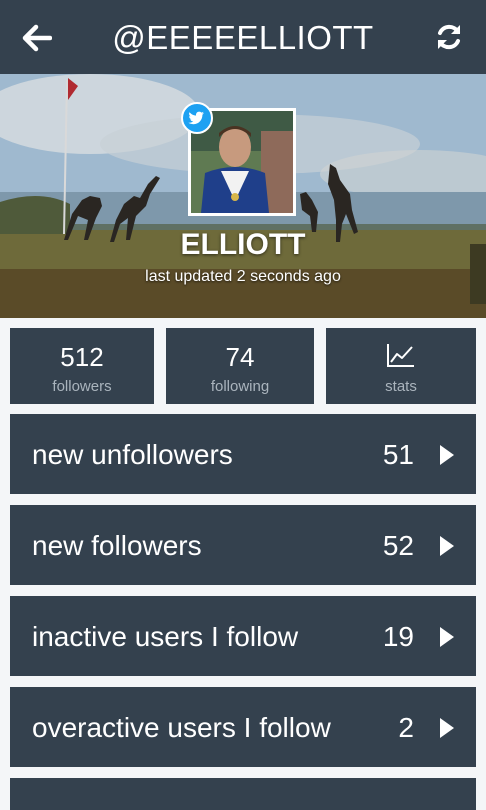  I want to click on row-count: 52, so click(398, 545).